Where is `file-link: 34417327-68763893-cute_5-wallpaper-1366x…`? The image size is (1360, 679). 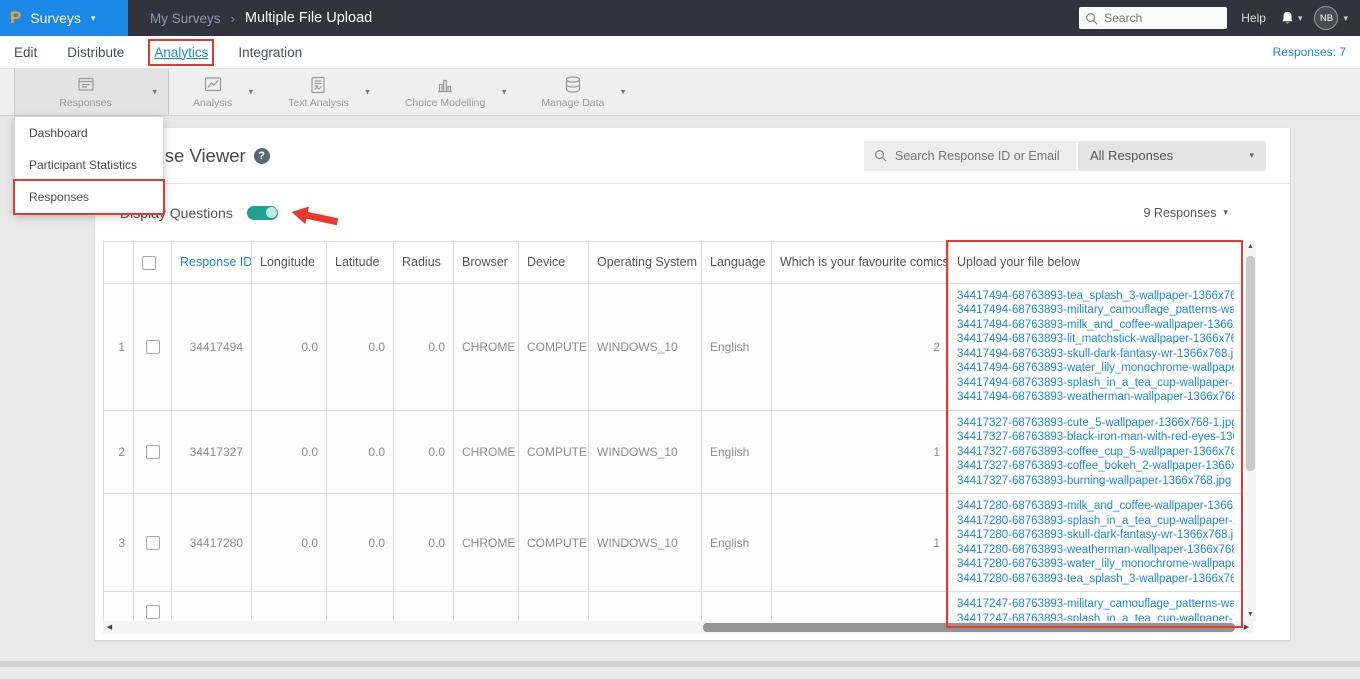 file-link: 34417327-68763893-cute_5-wallpaper-1366x… is located at coordinates (1095, 423).